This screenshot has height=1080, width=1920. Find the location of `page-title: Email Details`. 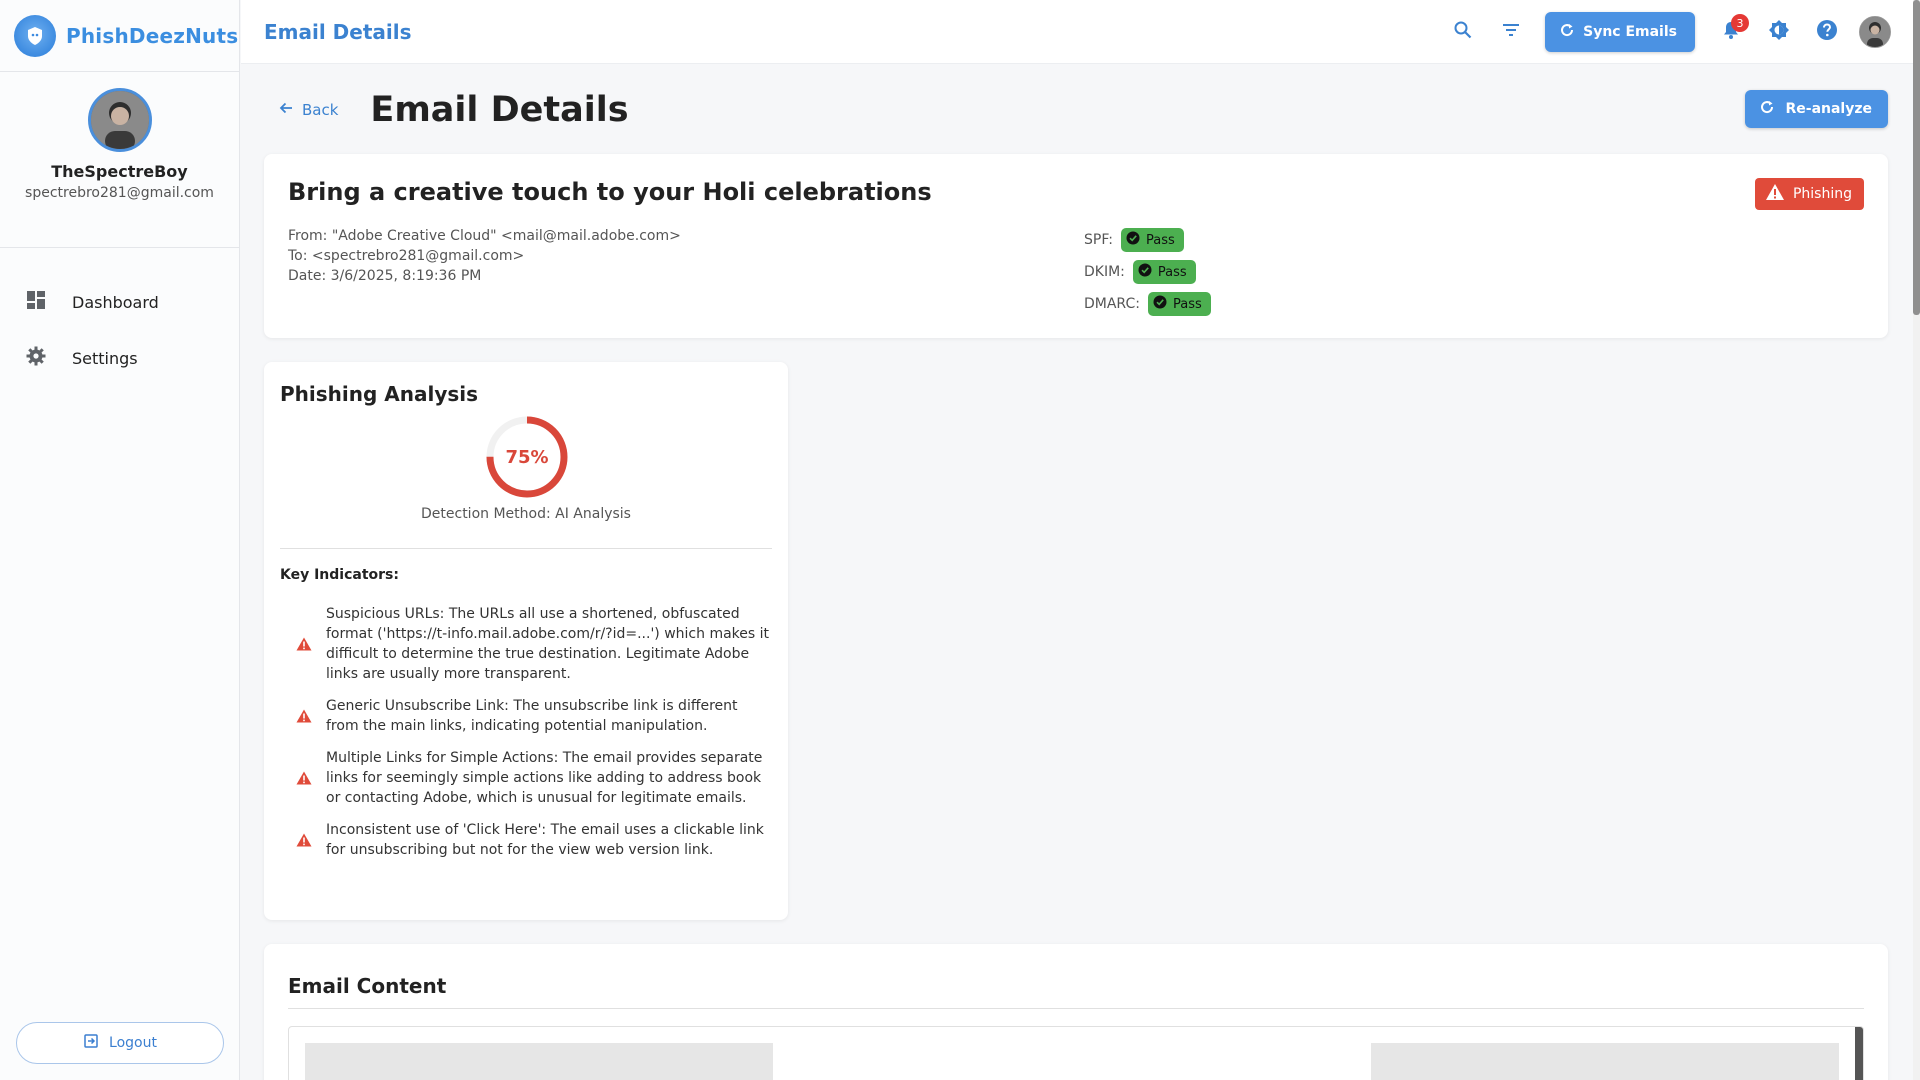

page-title: Email Details is located at coordinates (499, 110).